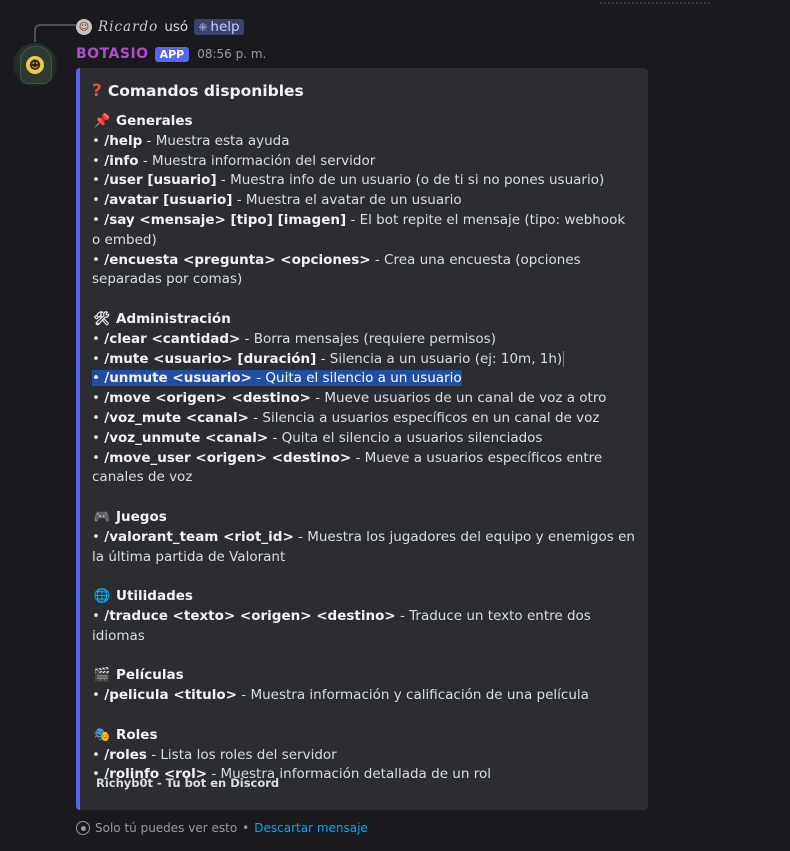 This screenshot has width=790, height=851. Describe the element at coordinates (216, 140) in the screenshot. I see `command-description: - Muestra esta ayuda` at that location.